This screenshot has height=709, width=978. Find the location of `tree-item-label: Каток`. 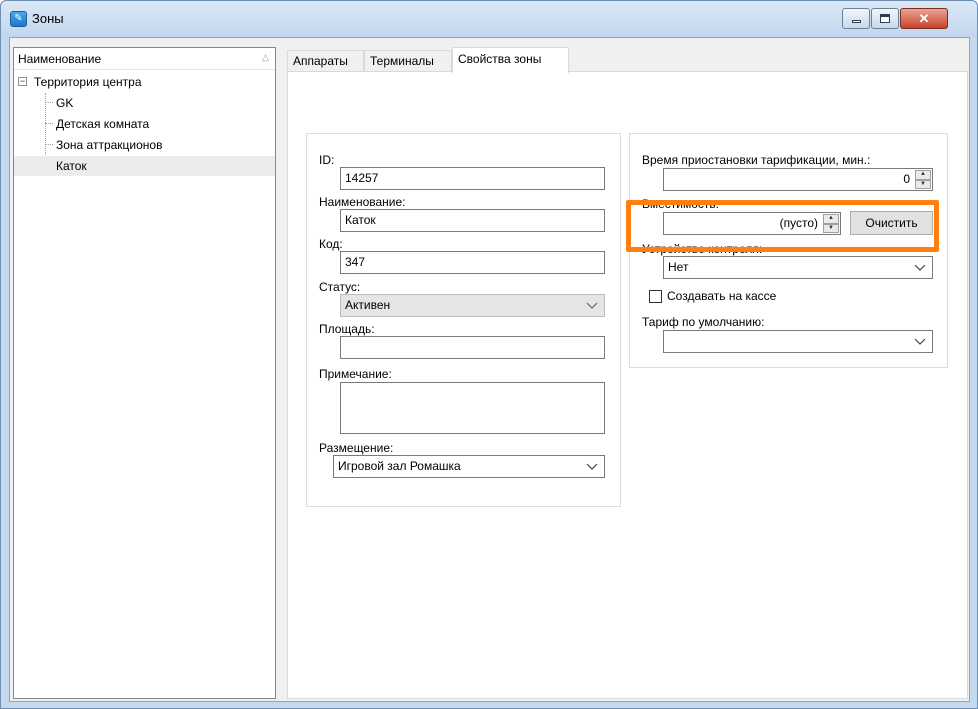

tree-item-label: Каток is located at coordinates (71, 166).